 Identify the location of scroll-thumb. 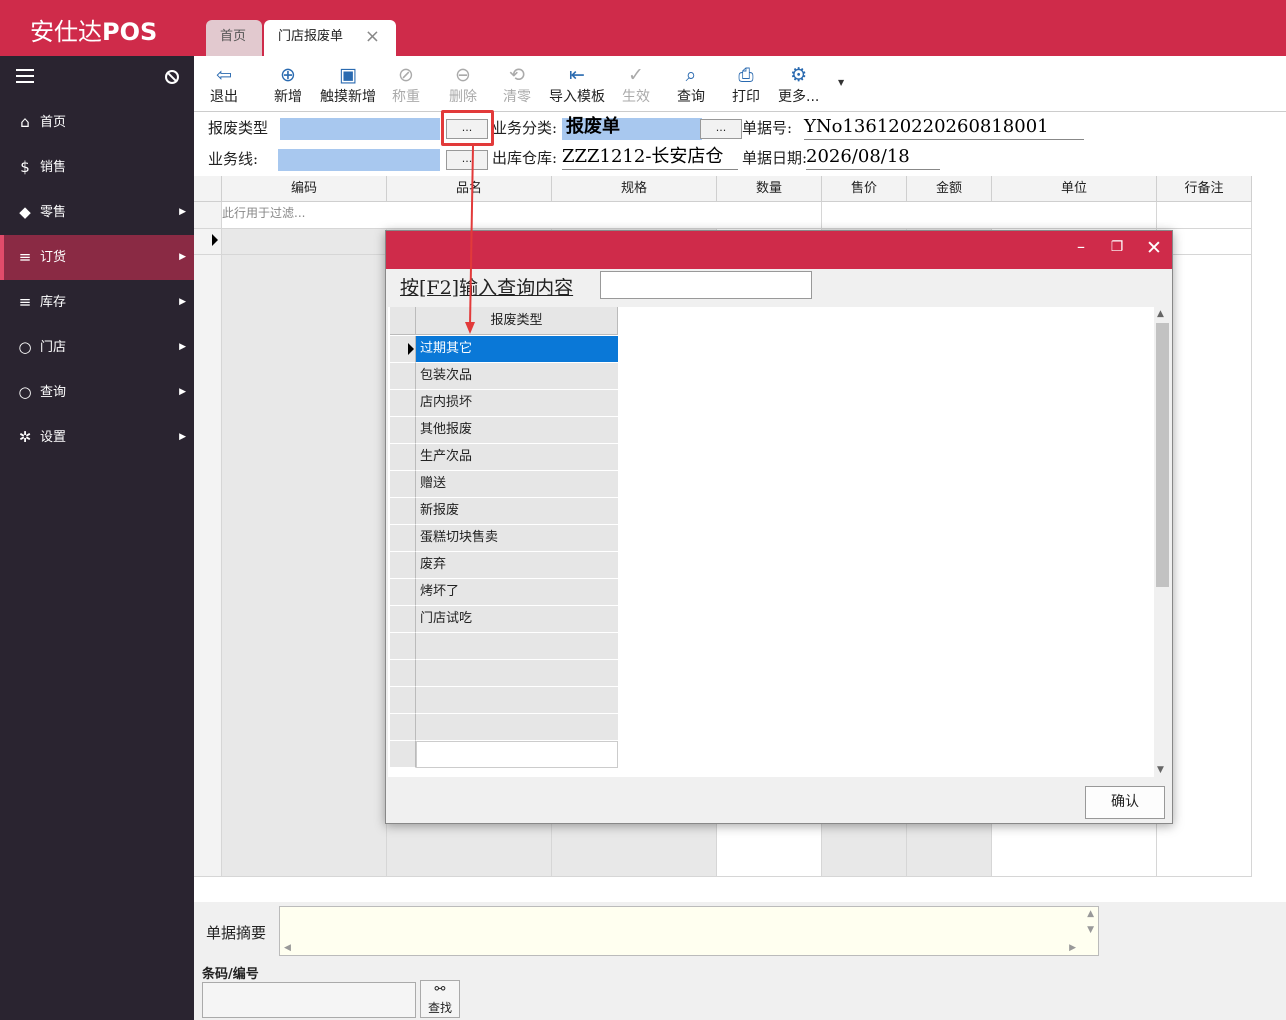
(1162, 455).